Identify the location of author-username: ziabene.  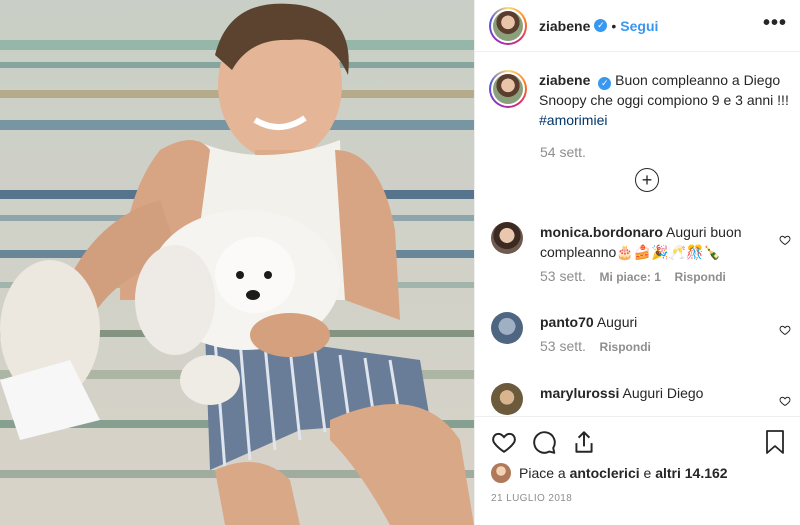
(564, 26).